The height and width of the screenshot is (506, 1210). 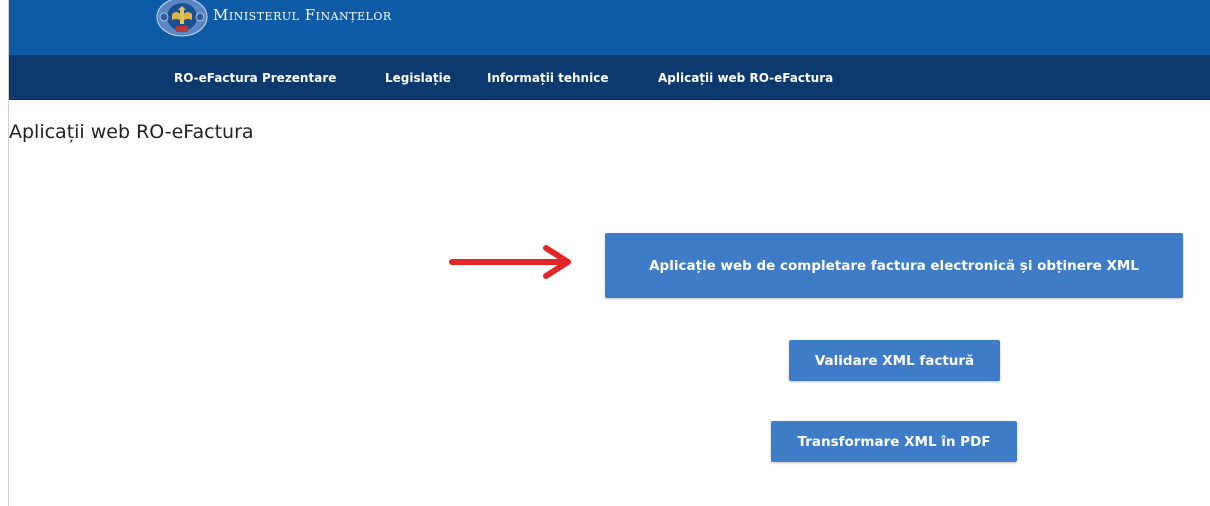 What do you see at coordinates (547, 77) in the screenshot?
I see `nav-item-informatii-tehnice: Informații tehnice` at bounding box center [547, 77].